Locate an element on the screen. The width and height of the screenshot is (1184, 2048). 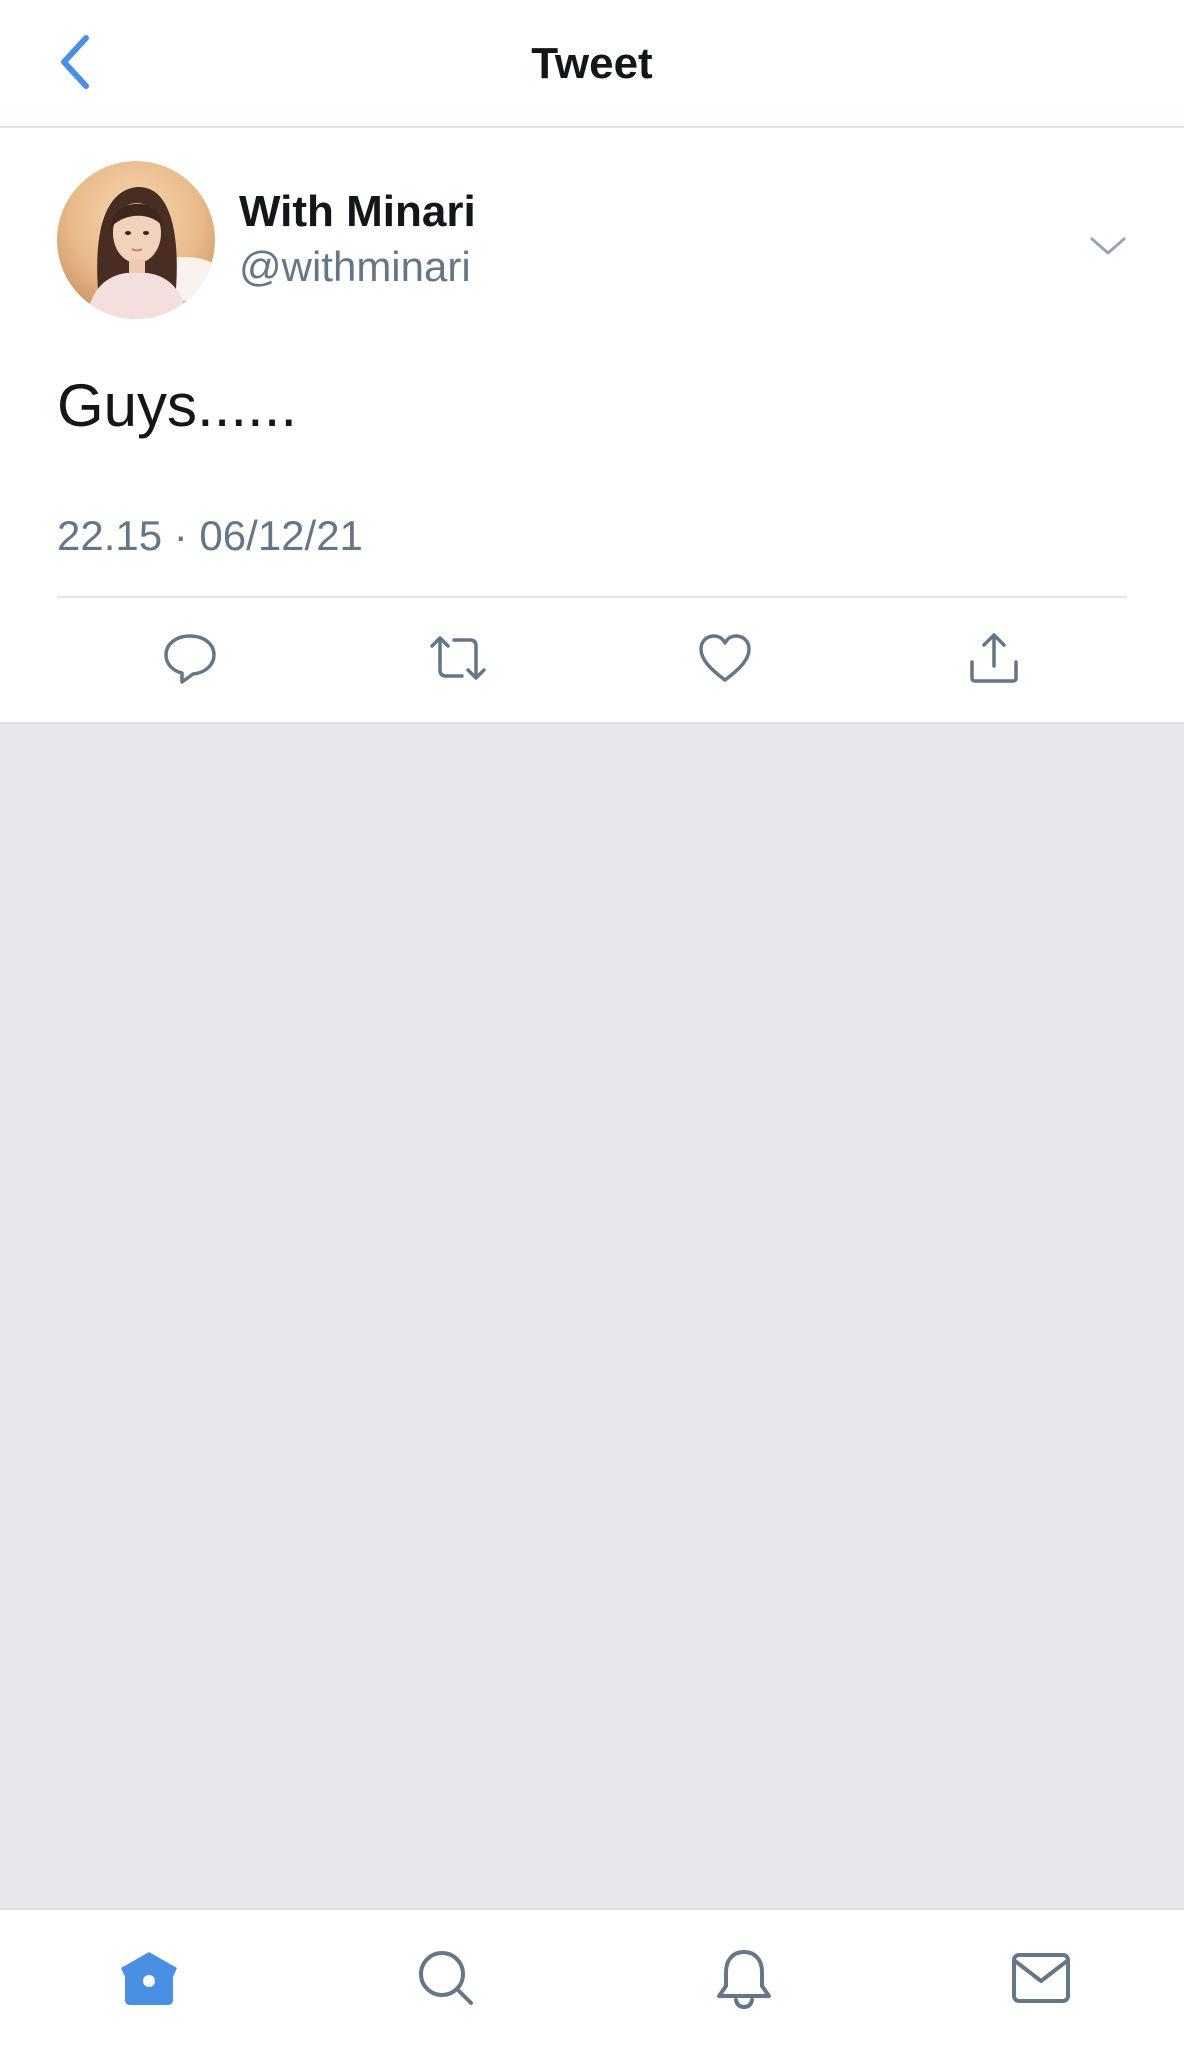
mail-icon is located at coordinates (1041, 1980).